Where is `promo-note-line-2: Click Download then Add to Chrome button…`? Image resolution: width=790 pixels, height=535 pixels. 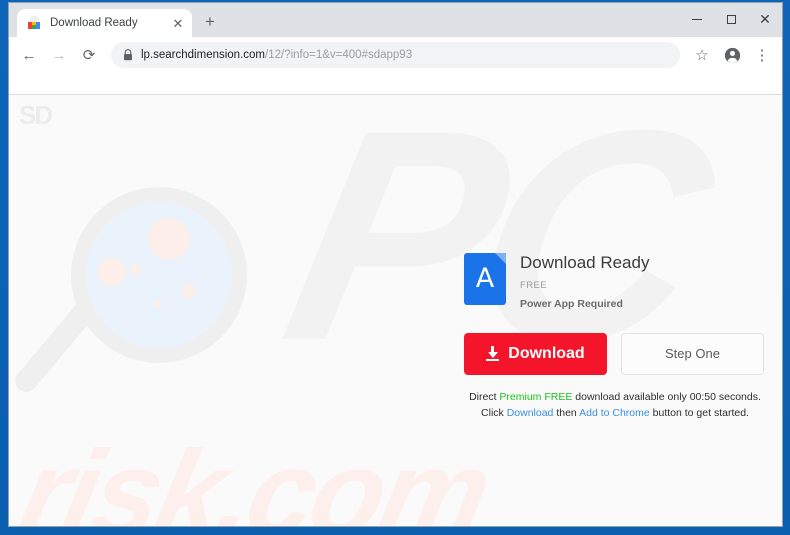 promo-note-line-2: Click Download then Add to Chrome button… is located at coordinates (615, 413).